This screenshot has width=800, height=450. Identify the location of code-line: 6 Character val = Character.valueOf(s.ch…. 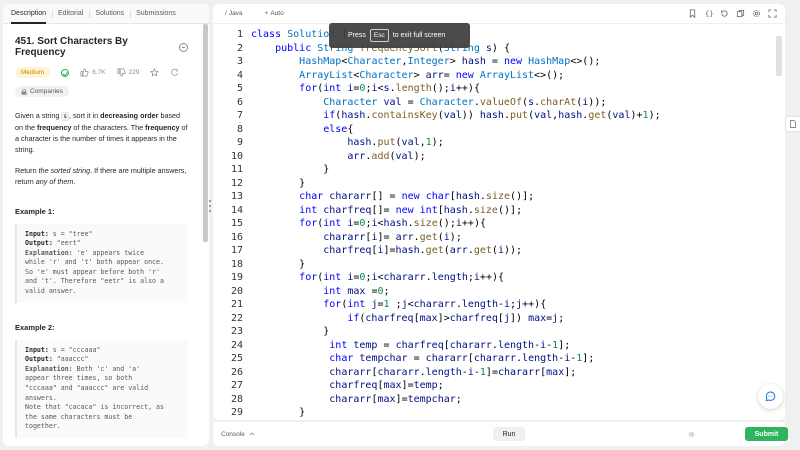
(492, 103).